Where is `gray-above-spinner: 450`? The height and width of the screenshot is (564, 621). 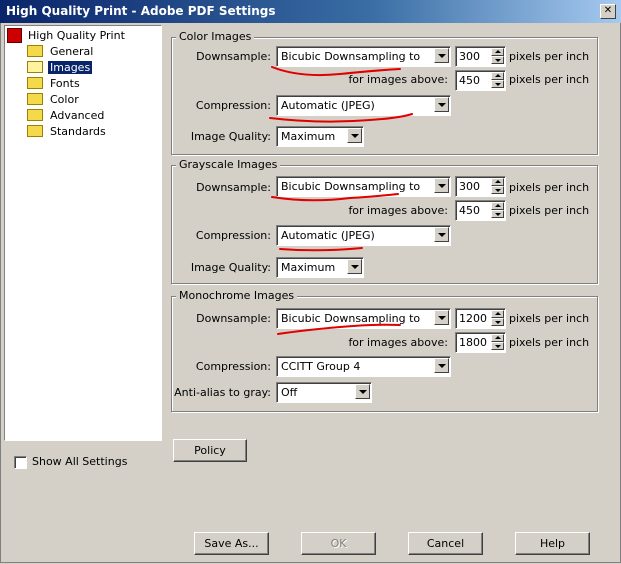
gray-above-spinner: 450 is located at coordinates (480, 210).